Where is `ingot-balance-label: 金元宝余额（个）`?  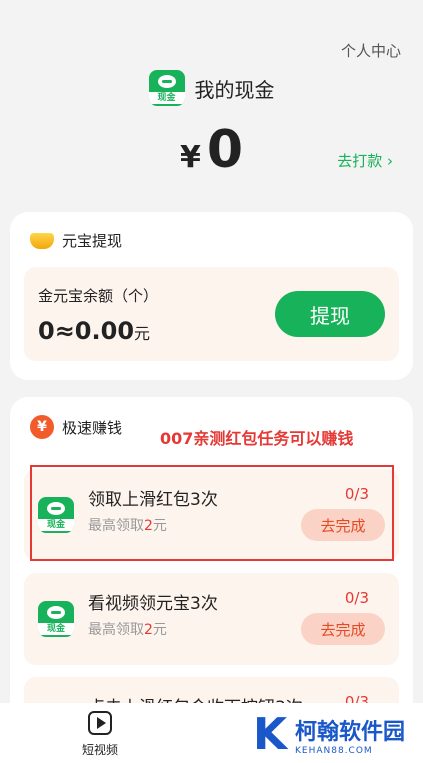
ingot-balance-label: 金元宝余额（个） is located at coordinates (98, 296).